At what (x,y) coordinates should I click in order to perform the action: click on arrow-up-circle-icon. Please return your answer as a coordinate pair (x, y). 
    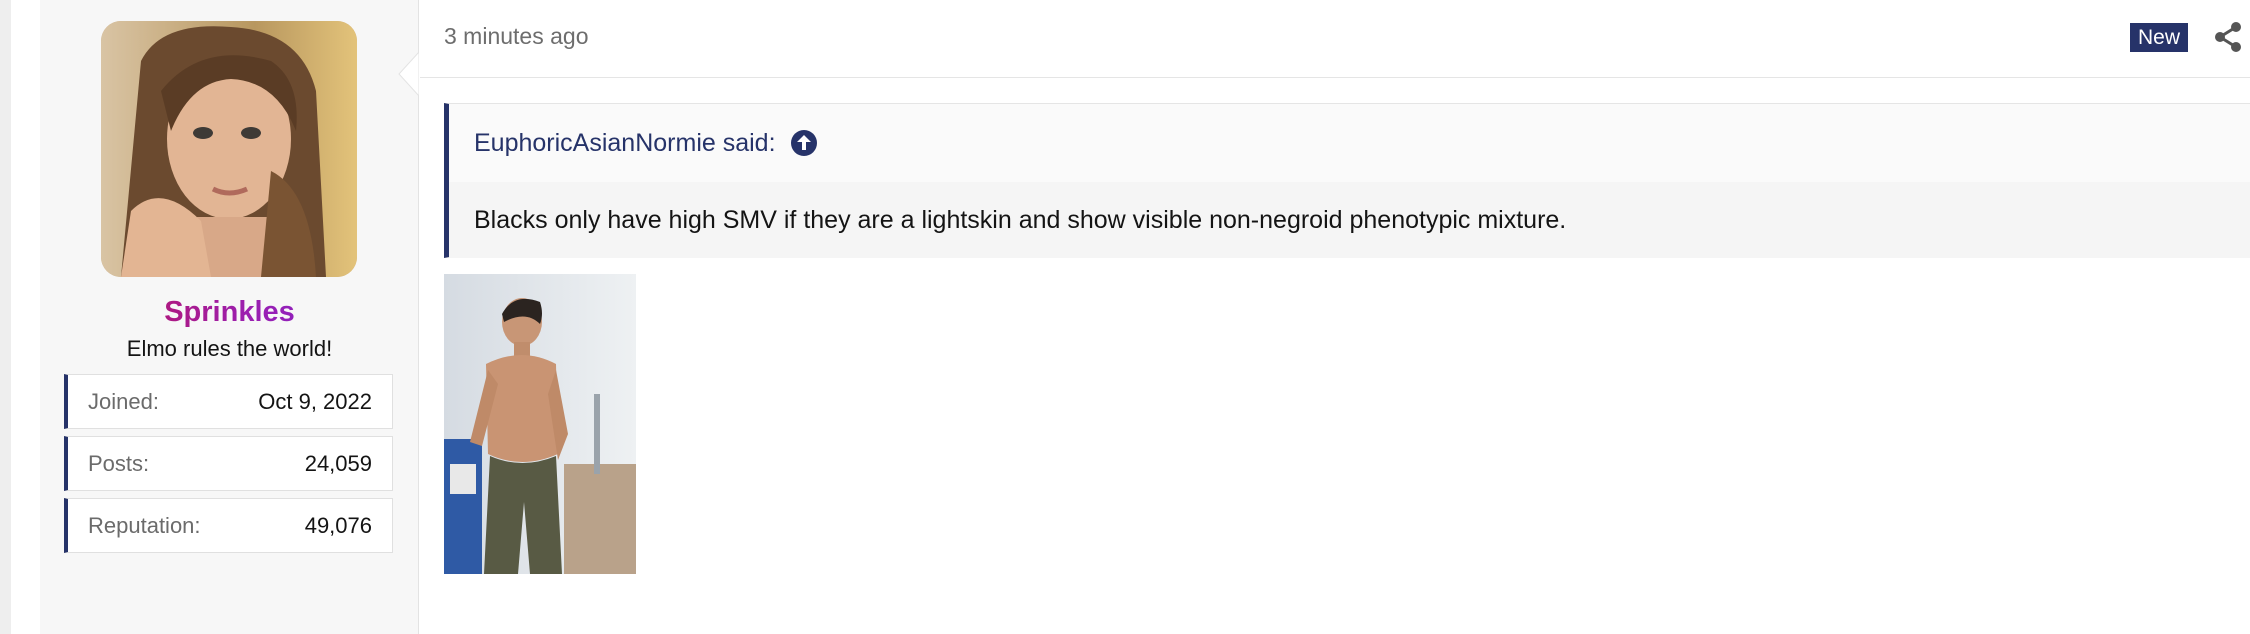
    Looking at the image, I should click on (804, 143).